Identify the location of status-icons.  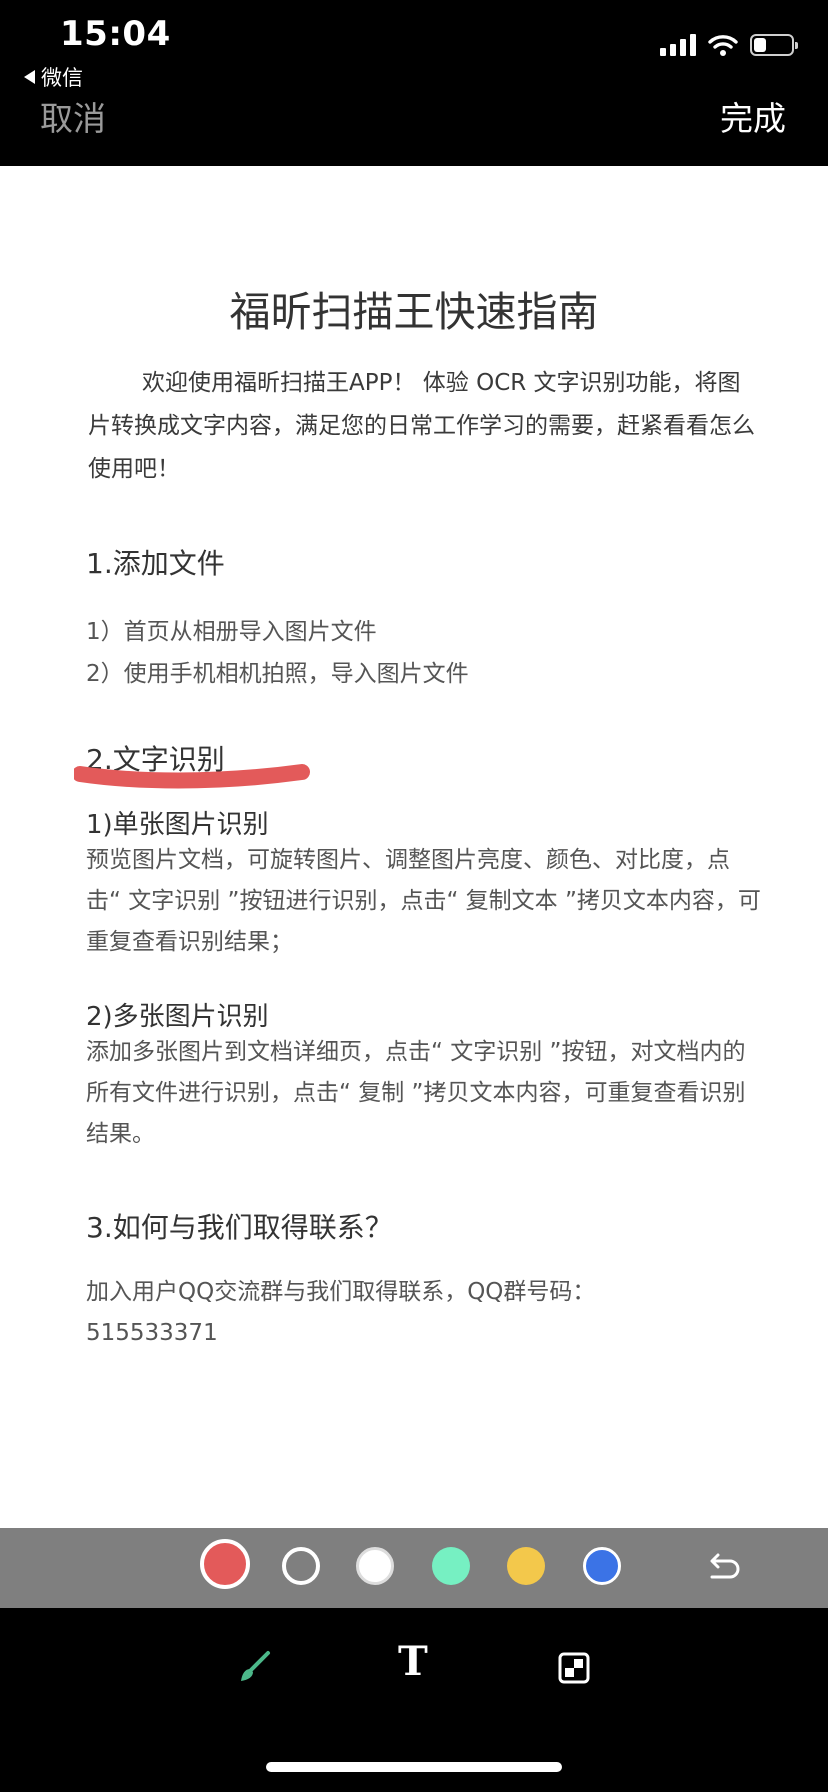
(729, 45).